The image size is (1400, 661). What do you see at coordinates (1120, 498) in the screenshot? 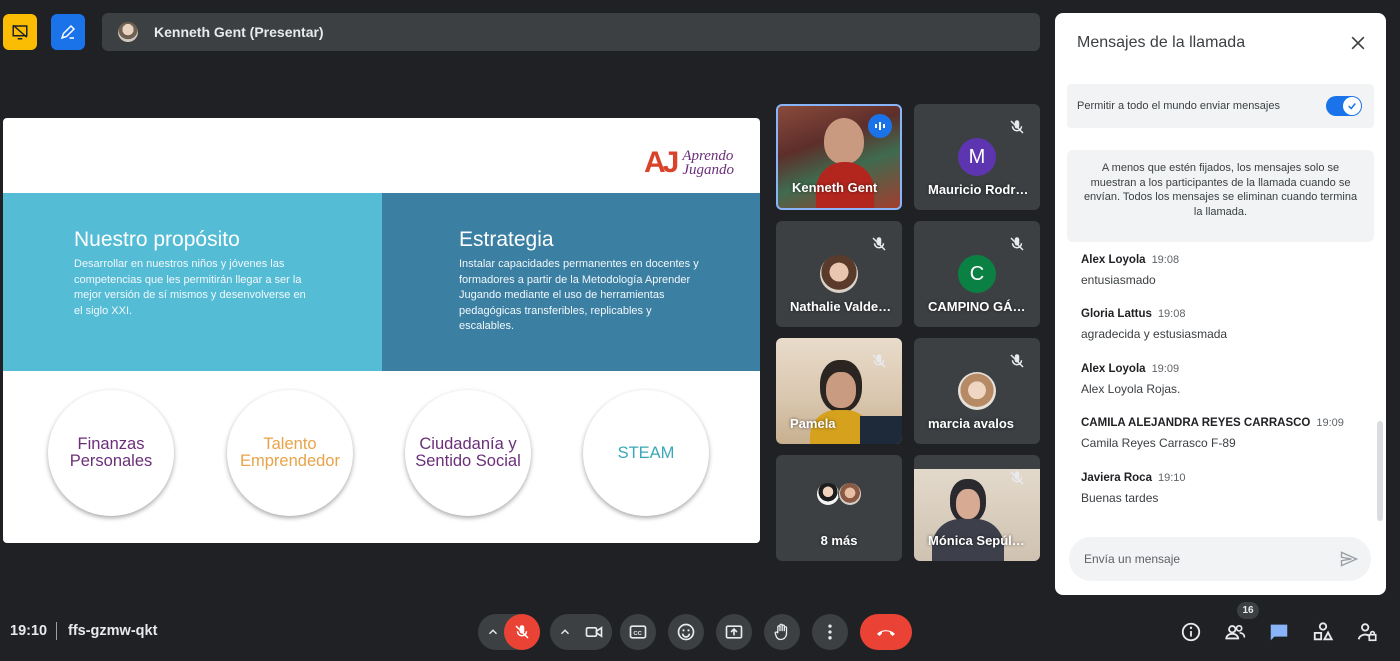
I see `message-text: Buenas tardes` at bounding box center [1120, 498].